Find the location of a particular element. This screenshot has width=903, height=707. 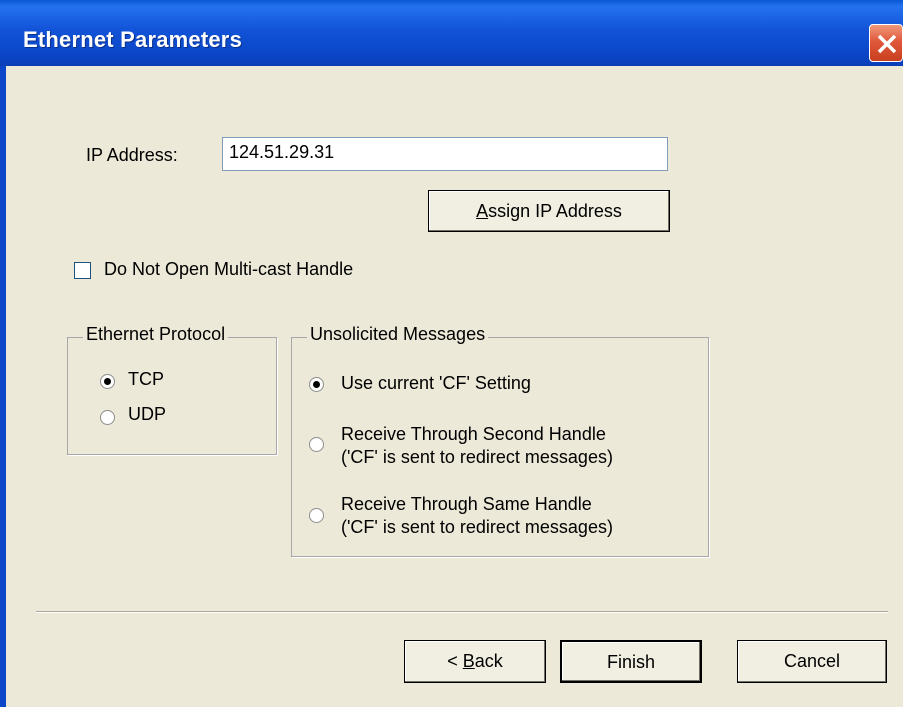

same-handle-radio is located at coordinates (316, 515).